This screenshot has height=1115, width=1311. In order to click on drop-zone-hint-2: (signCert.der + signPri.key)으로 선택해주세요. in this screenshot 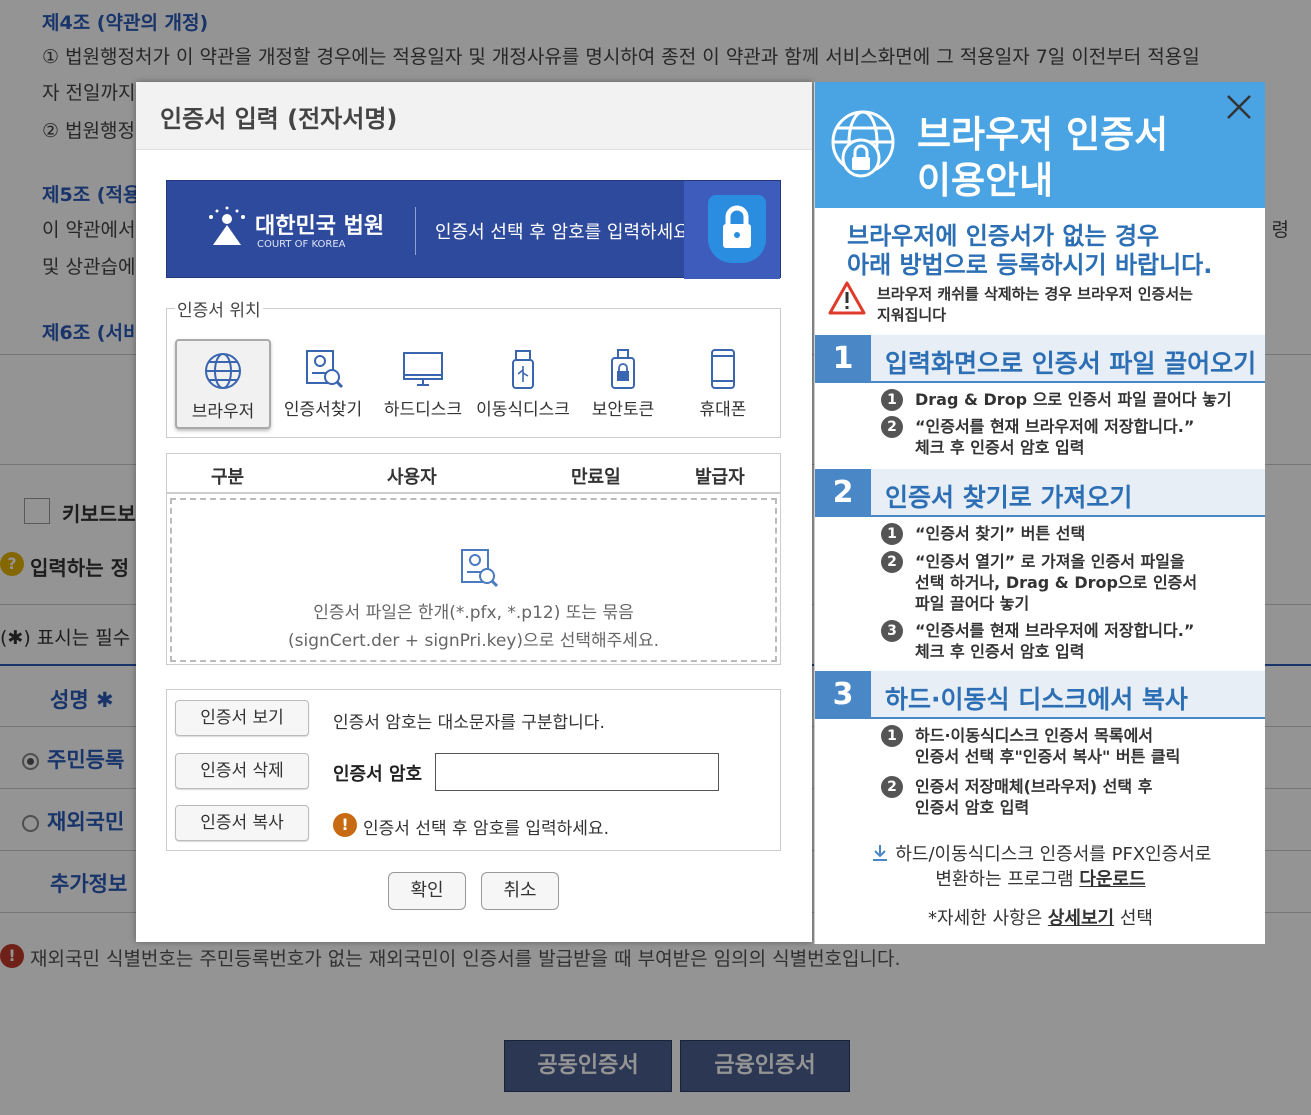, I will do `click(473, 641)`.